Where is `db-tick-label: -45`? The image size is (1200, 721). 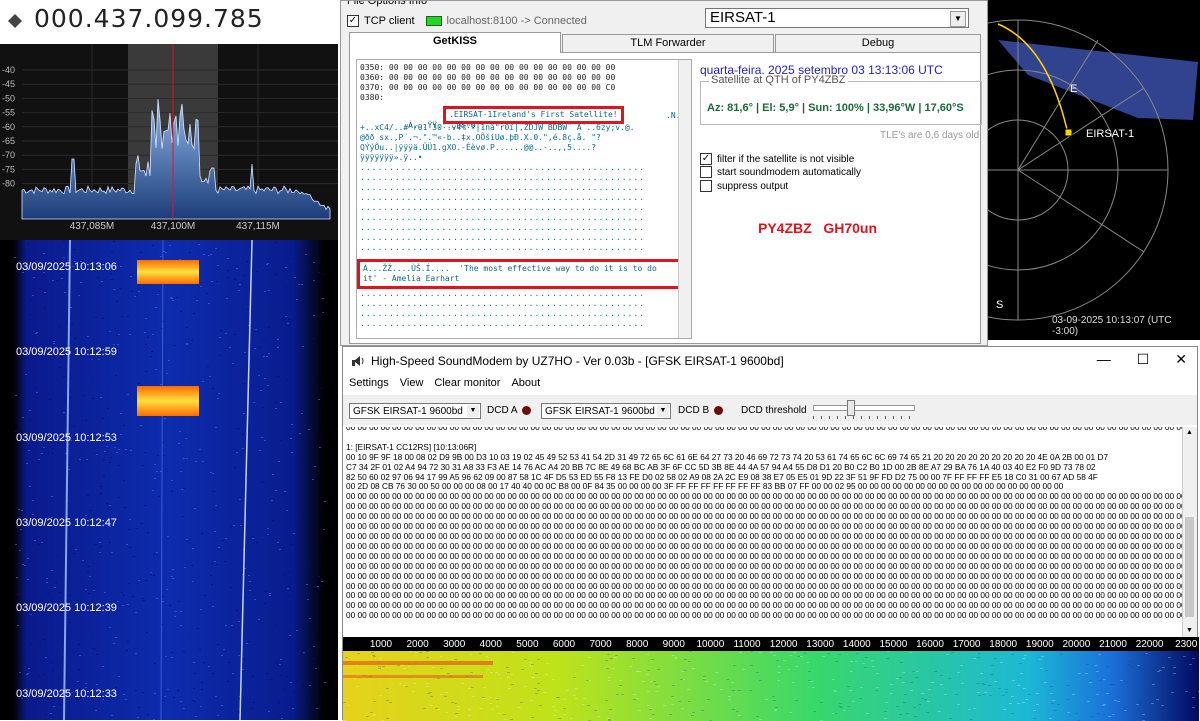 db-tick-label: -45 is located at coordinates (8, 84).